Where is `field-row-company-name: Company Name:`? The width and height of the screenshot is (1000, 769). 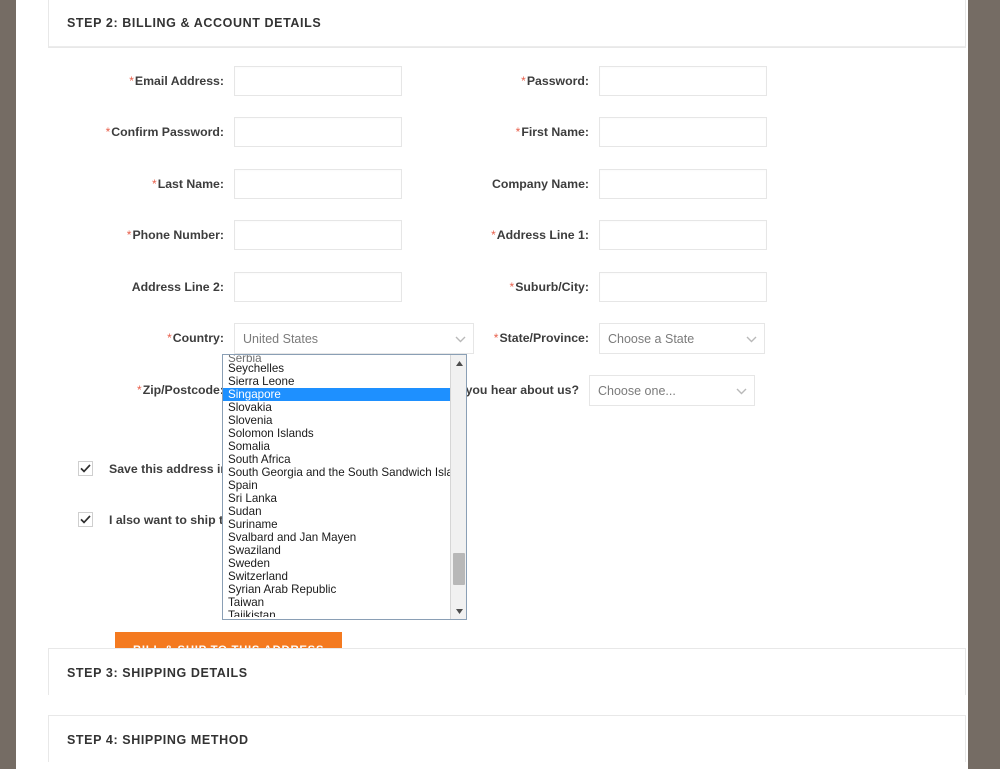 field-row-company-name: Company Name: is located at coordinates (590, 184).